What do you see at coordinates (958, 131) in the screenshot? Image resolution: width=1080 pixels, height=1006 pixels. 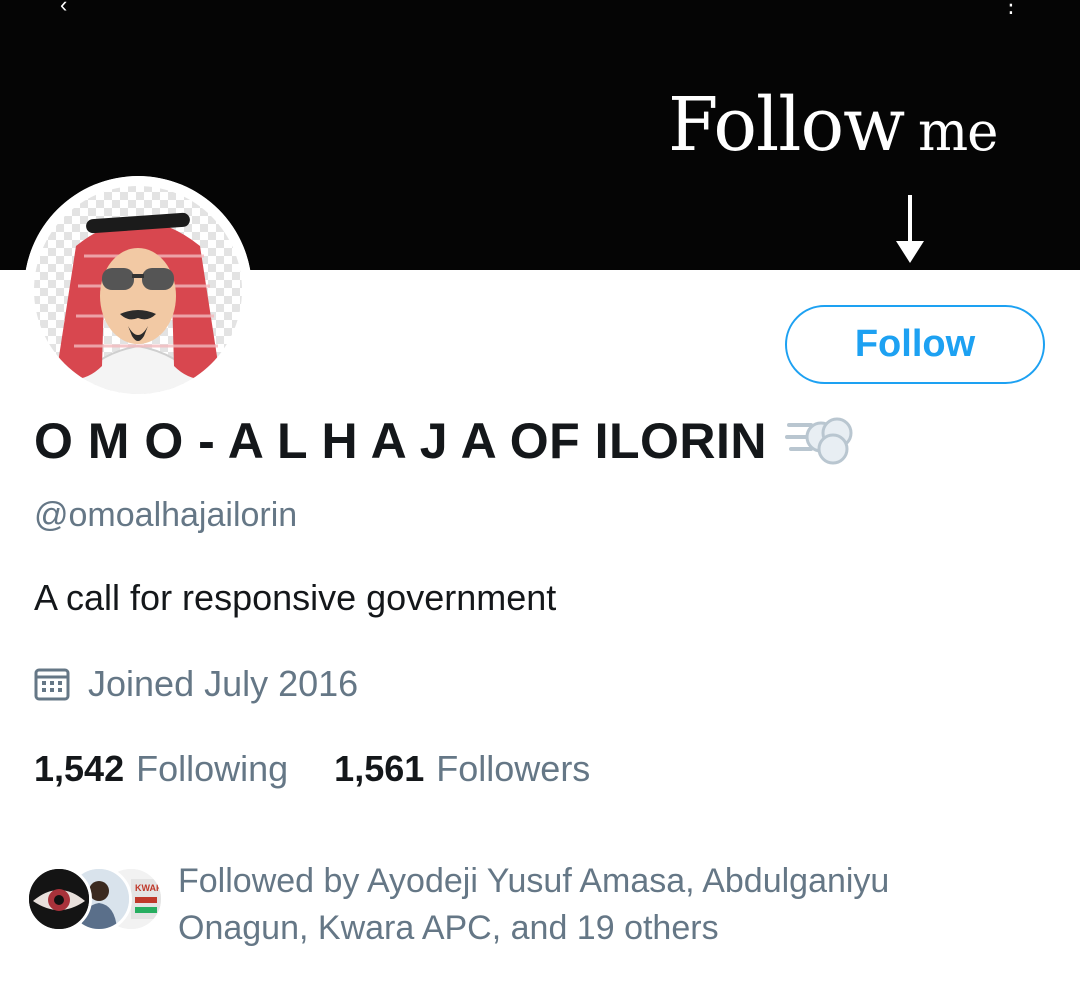 I see `banner-headline-me: me` at bounding box center [958, 131].